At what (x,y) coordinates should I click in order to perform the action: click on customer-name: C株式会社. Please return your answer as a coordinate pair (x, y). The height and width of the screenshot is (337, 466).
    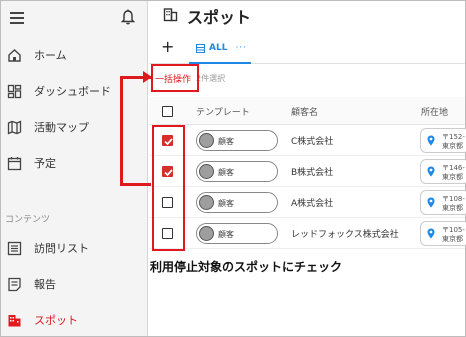
    Looking at the image, I should click on (312, 140).